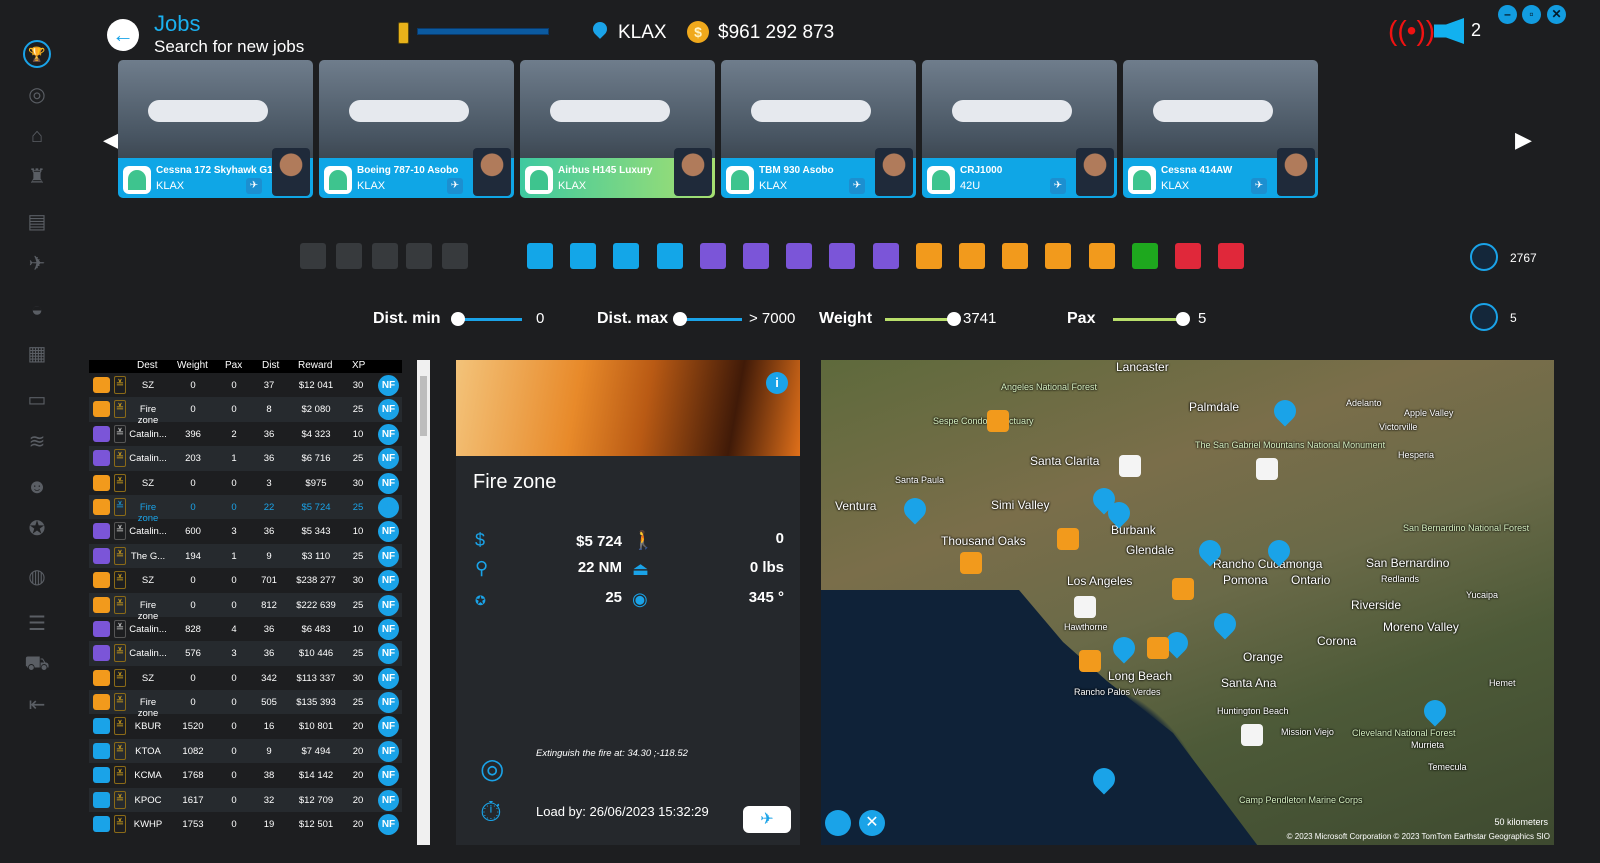 The image size is (1600, 863). What do you see at coordinates (192, 365) in the screenshot?
I see `col-weight: Weight` at bounding box center [192, 365].